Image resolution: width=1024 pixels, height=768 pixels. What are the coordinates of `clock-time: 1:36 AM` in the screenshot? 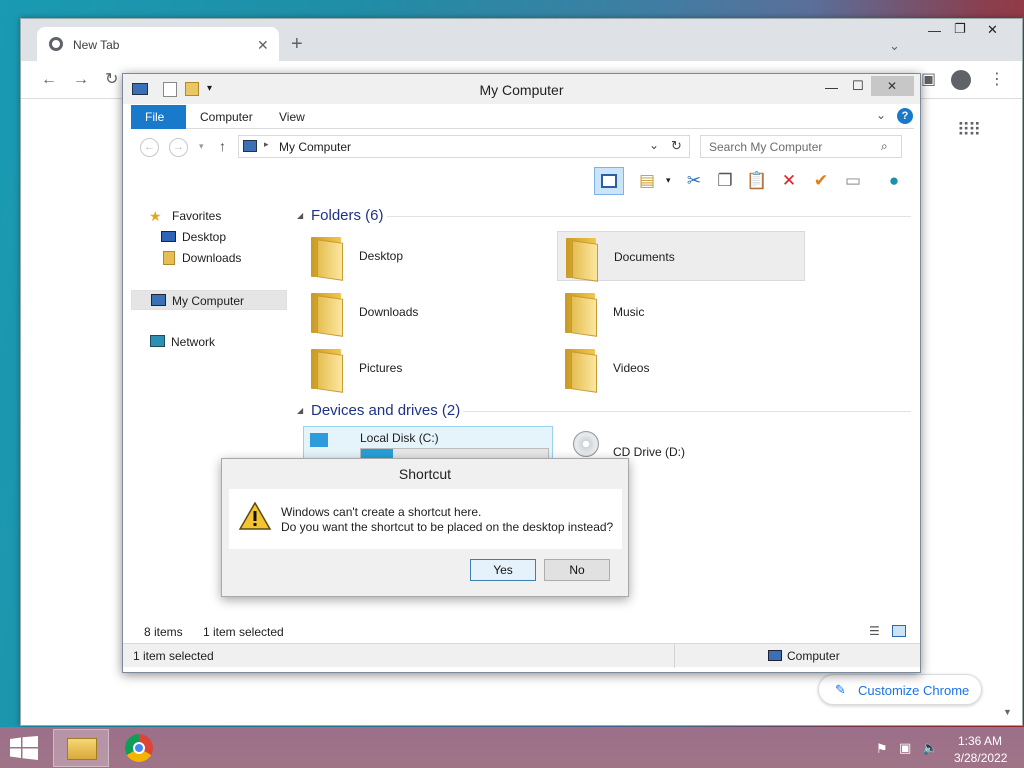 It's located at (980, 741).